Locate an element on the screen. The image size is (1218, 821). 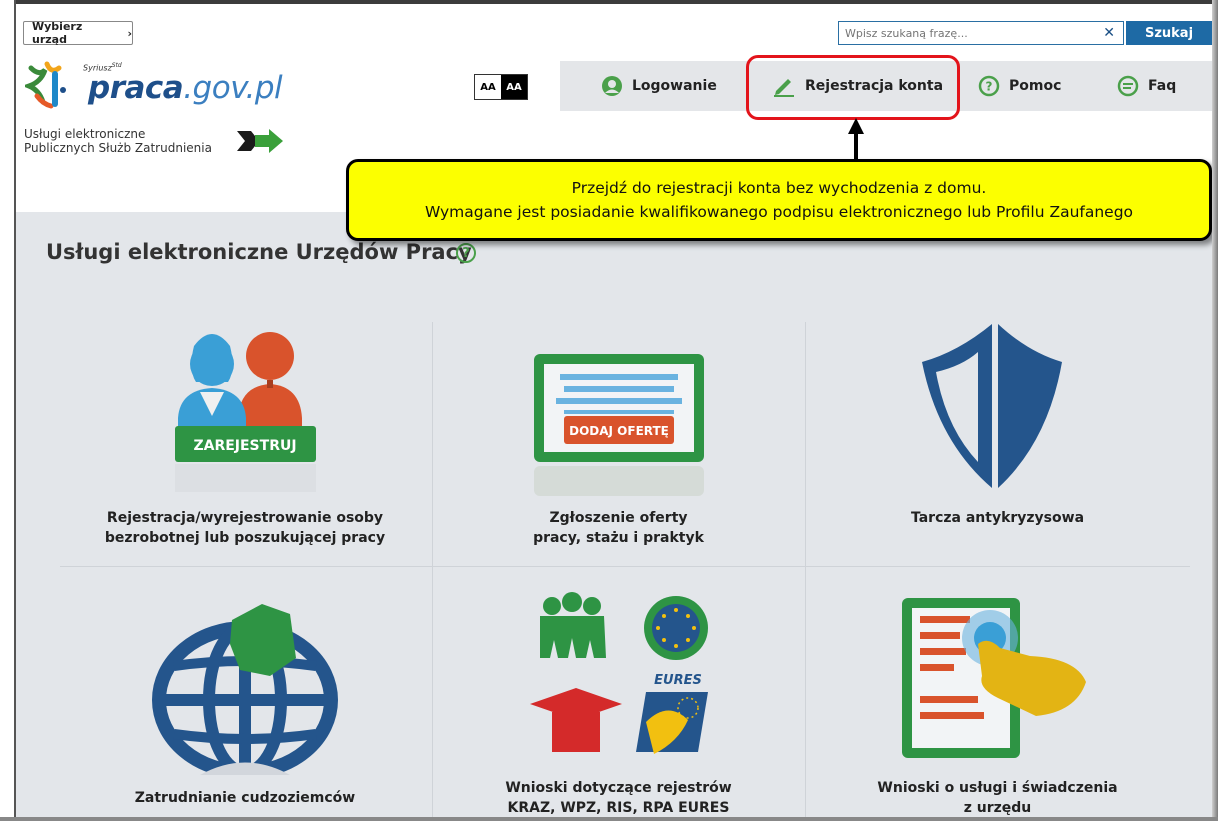
user-circle-icon is located at coordinates (612, 86).